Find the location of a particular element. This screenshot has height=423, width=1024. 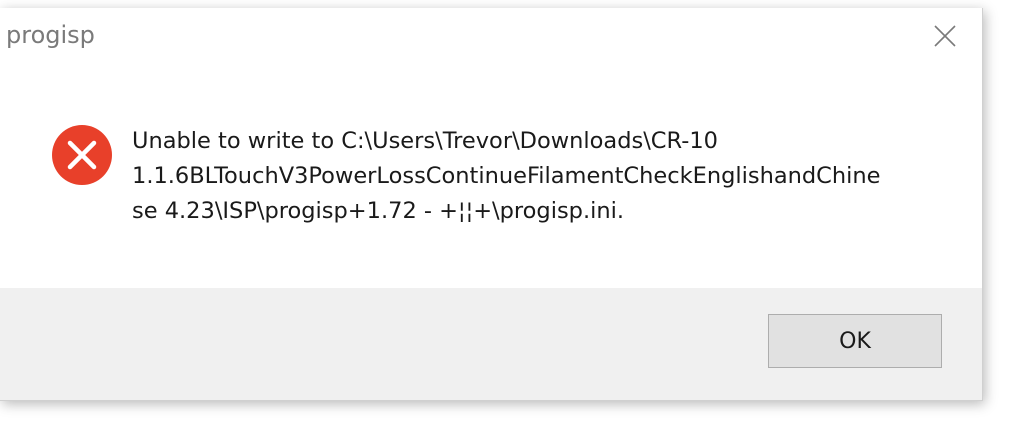

close-button is located at coordinates (945, 36).